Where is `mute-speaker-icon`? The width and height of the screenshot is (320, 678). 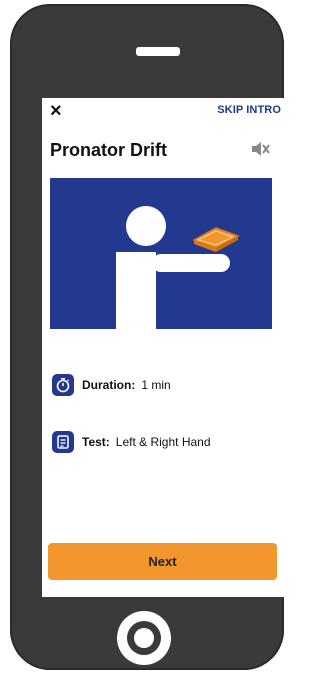 mute-speaker-icon is located at coordinates (260, 149).